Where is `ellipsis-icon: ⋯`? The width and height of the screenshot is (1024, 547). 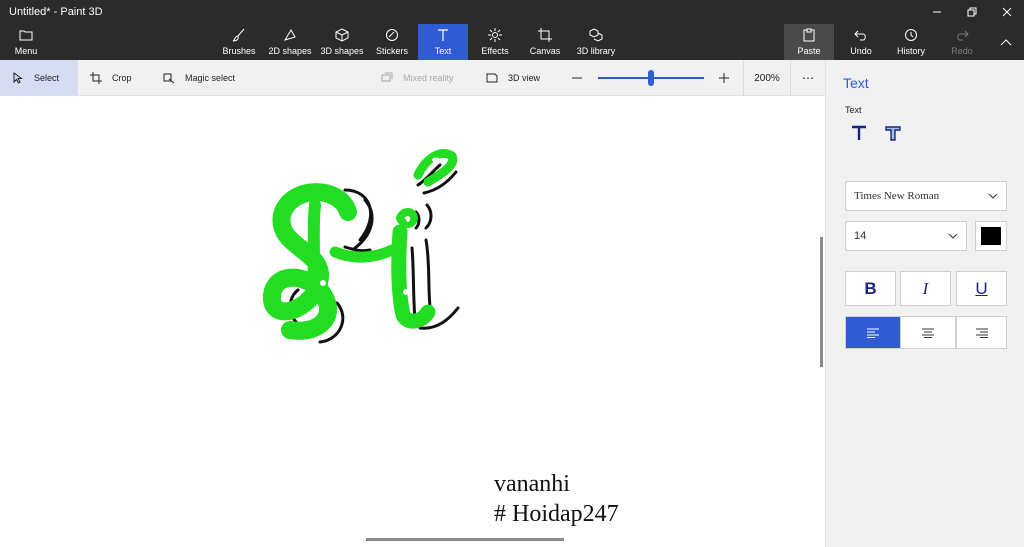
ellipsis-icon: ⋯ is located at coordinates (808, 78).